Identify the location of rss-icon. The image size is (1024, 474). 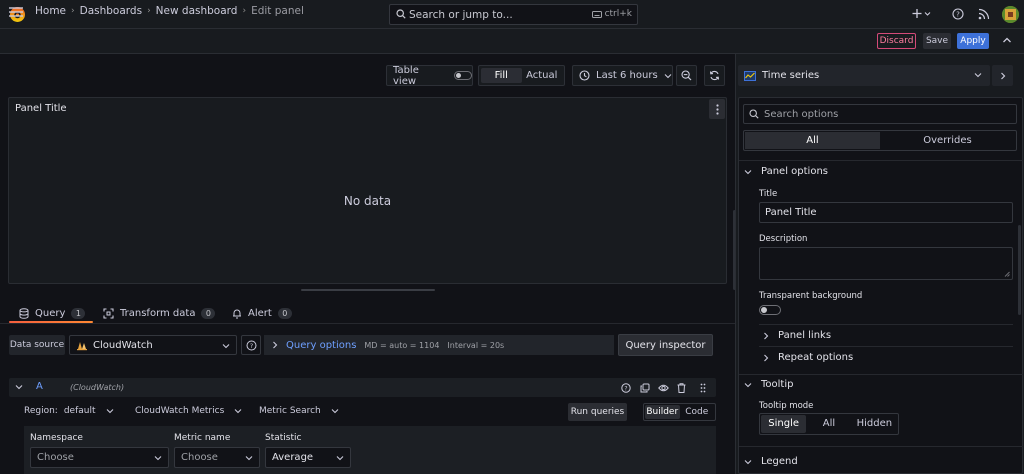
(984, 14).